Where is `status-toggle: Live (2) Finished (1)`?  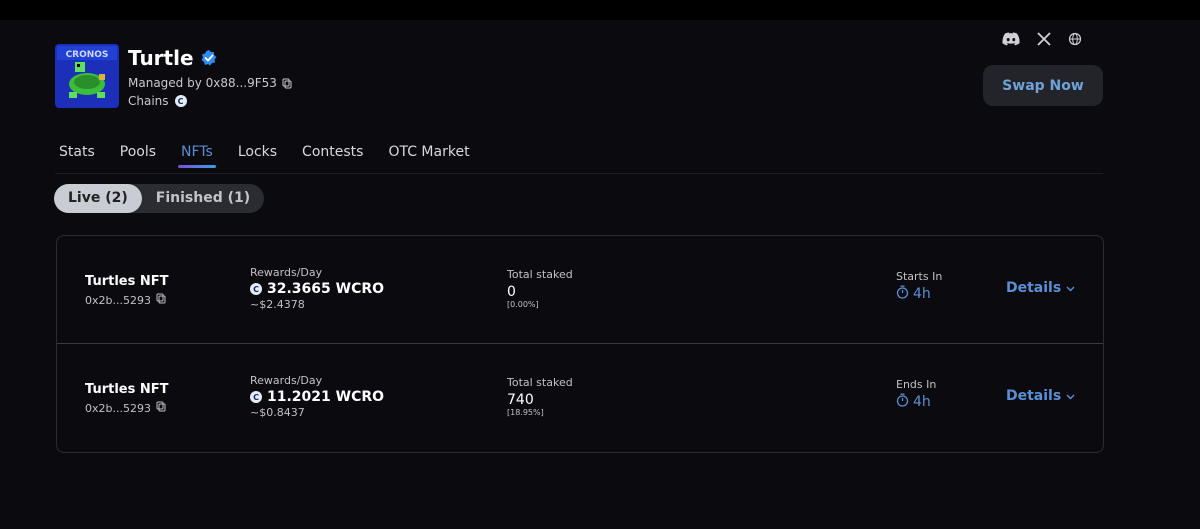
status-toggle: Live (2) Finished (1) is located at coordinates (159, 198).